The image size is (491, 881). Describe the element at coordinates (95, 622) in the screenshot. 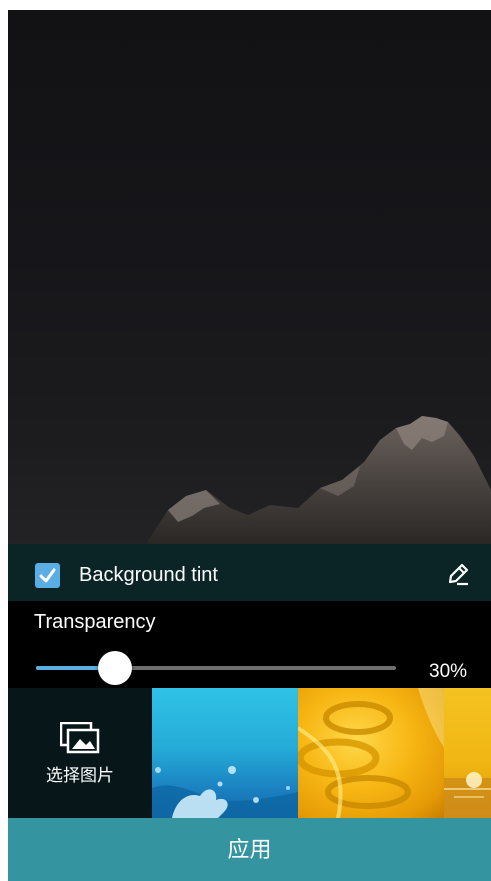

I see `transparency-label: Transparency` at that location.